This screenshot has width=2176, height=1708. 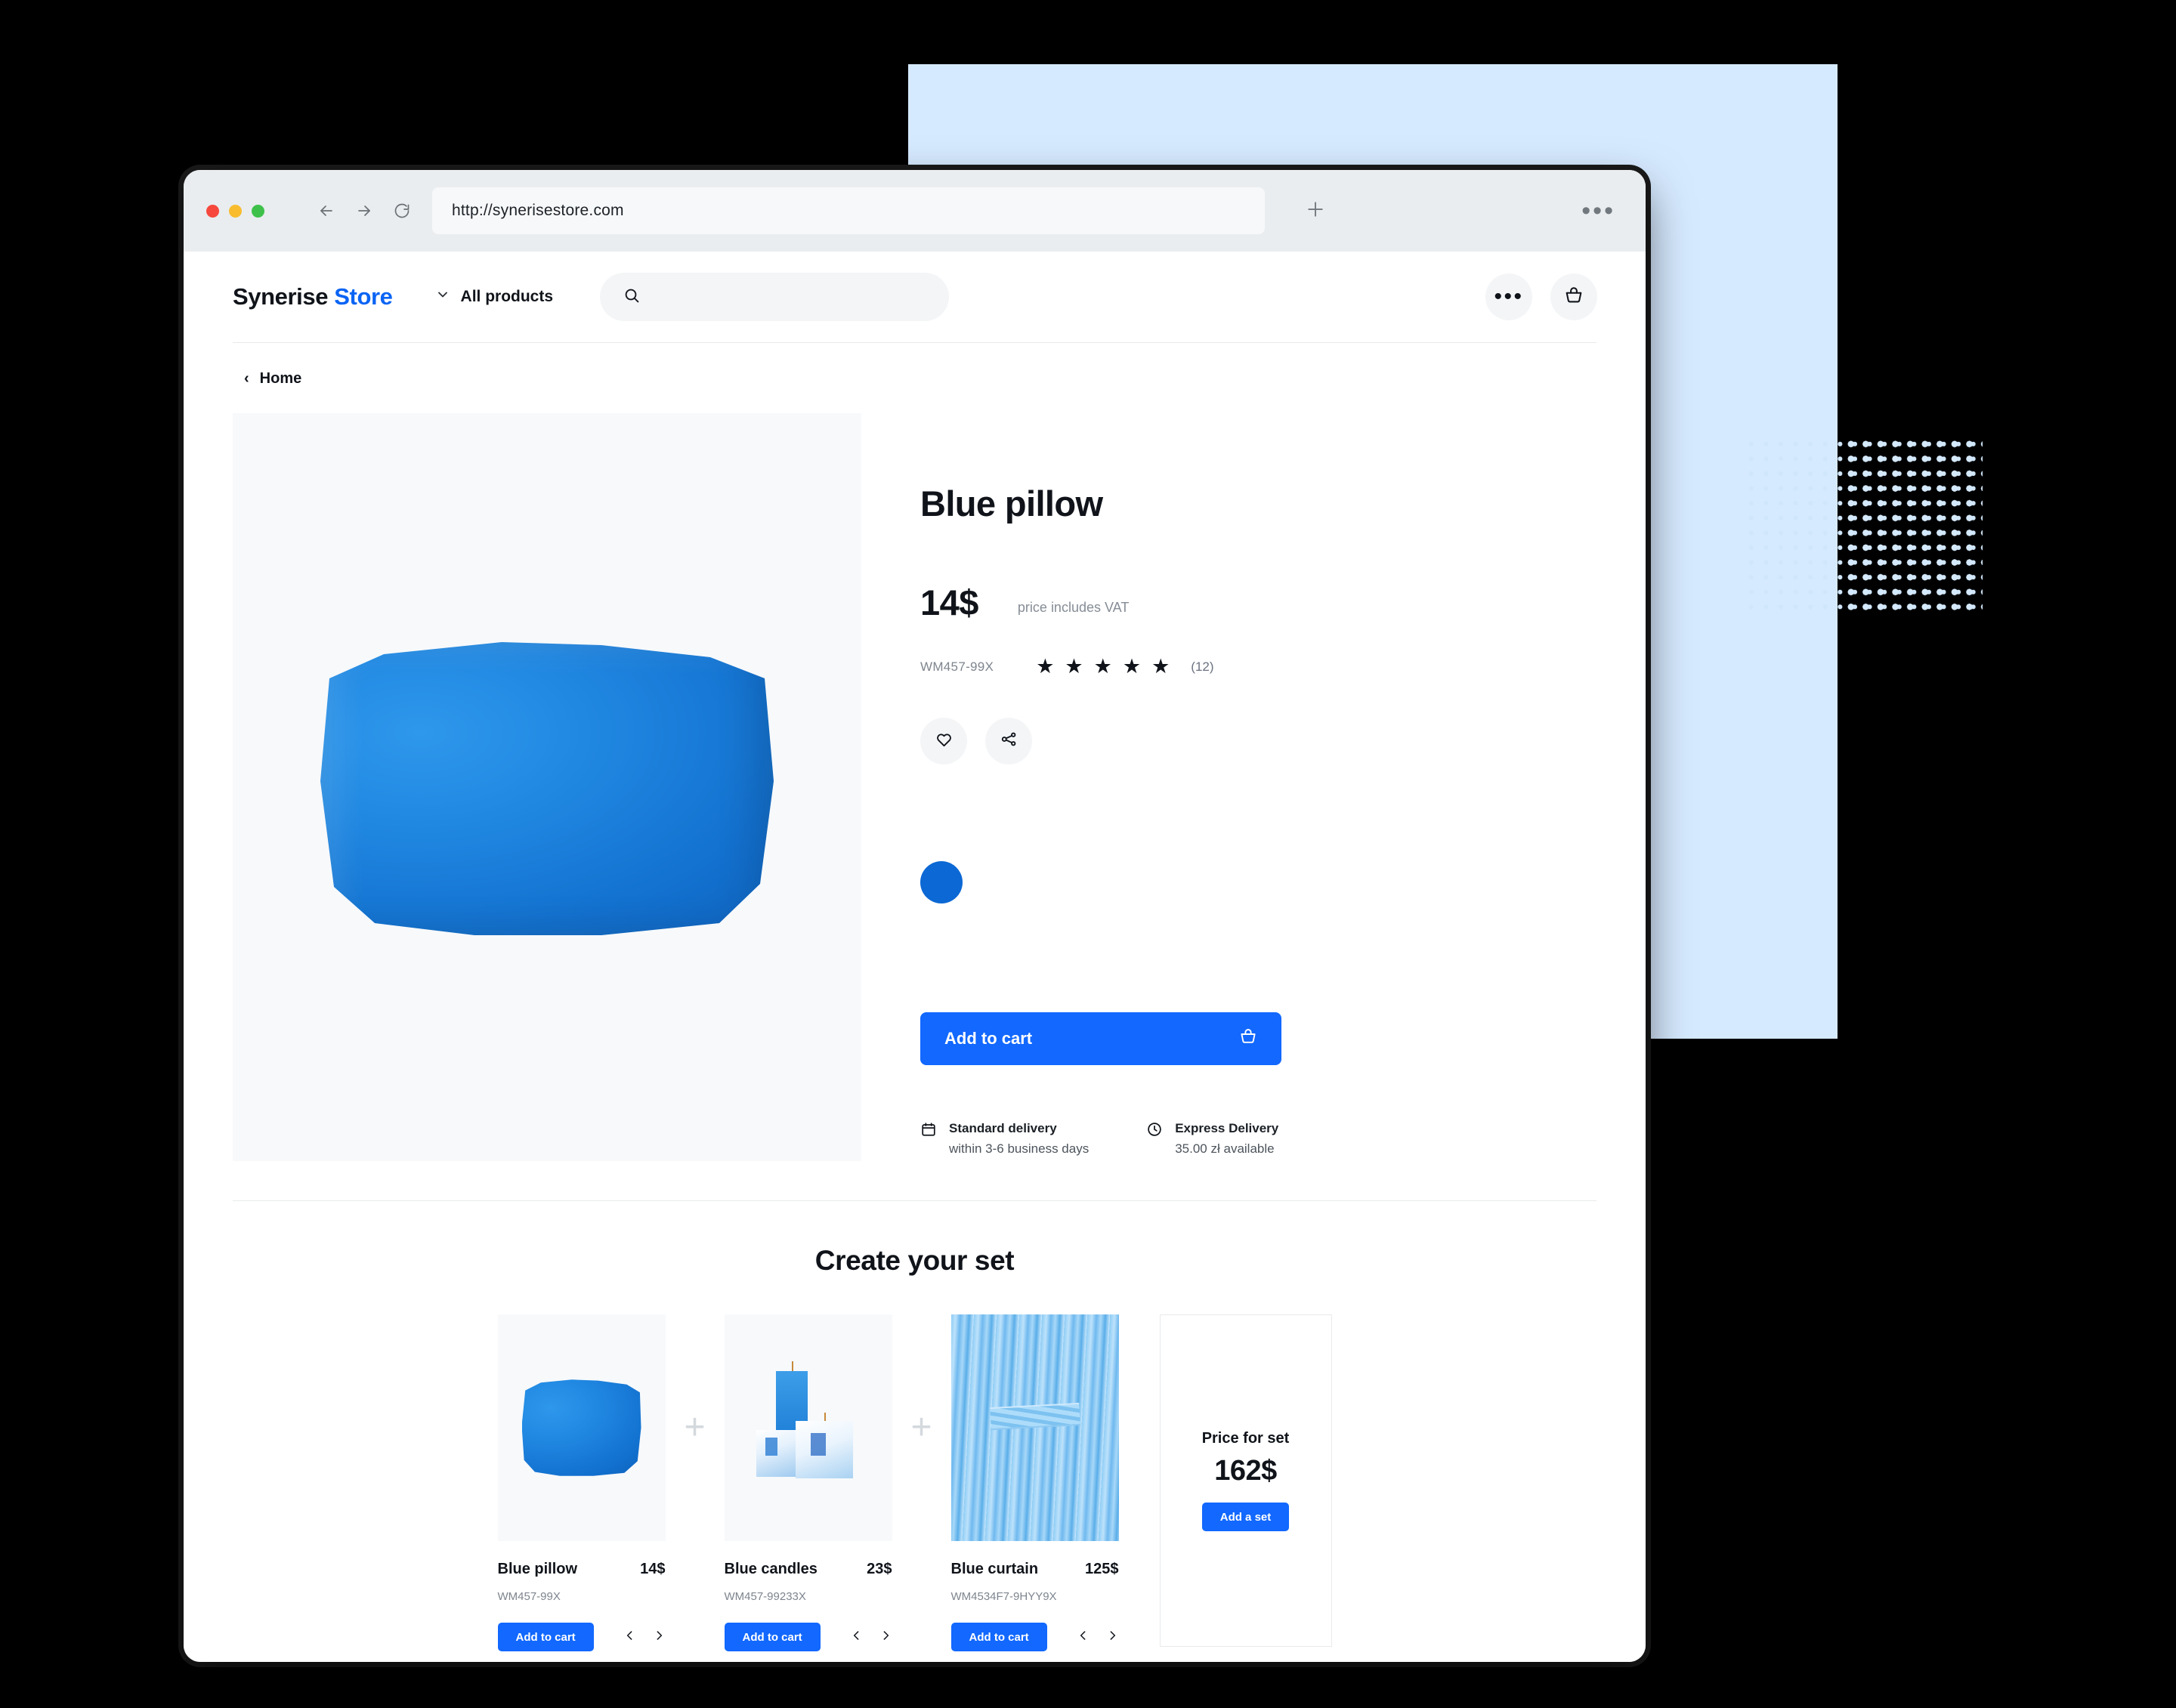 I want to click on chevron-down-icon, so click(x=442, y=297).